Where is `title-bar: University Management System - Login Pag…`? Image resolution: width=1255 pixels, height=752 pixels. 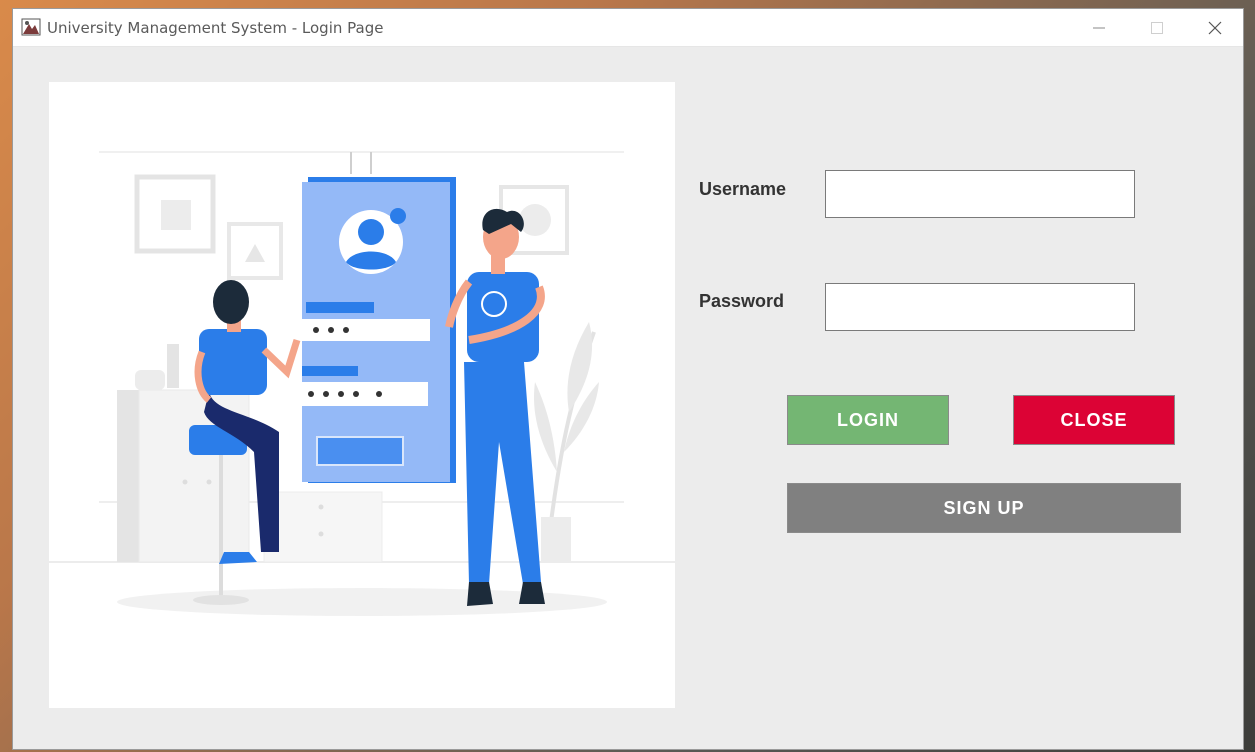
title-bar: University Management System - Login Pag… is located at coordinates (628, 28).